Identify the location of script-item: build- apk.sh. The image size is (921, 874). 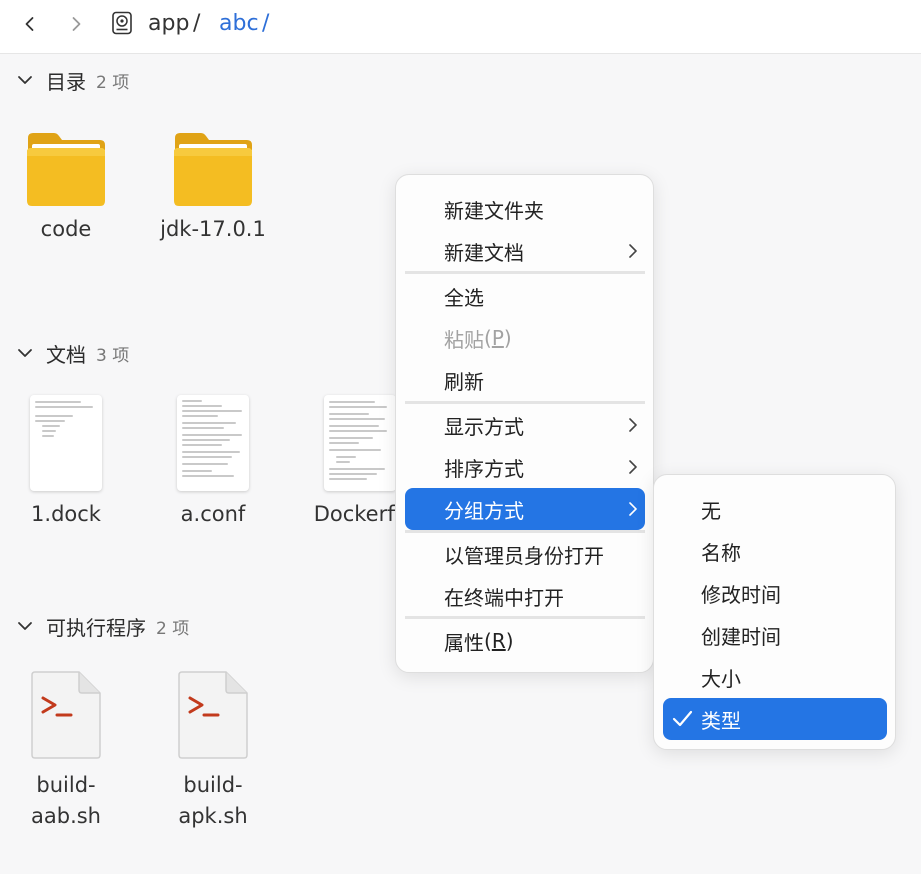
(213, 751).